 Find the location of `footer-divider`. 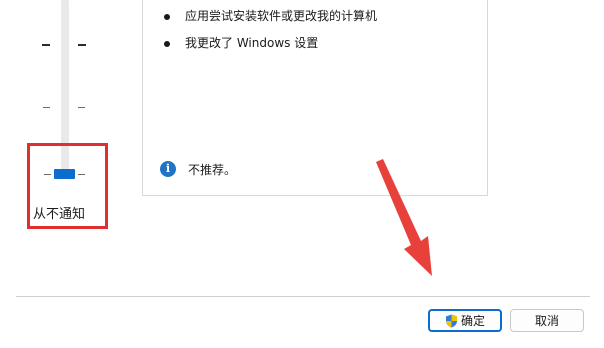

footer-divider is located at coordinates (303, 296).